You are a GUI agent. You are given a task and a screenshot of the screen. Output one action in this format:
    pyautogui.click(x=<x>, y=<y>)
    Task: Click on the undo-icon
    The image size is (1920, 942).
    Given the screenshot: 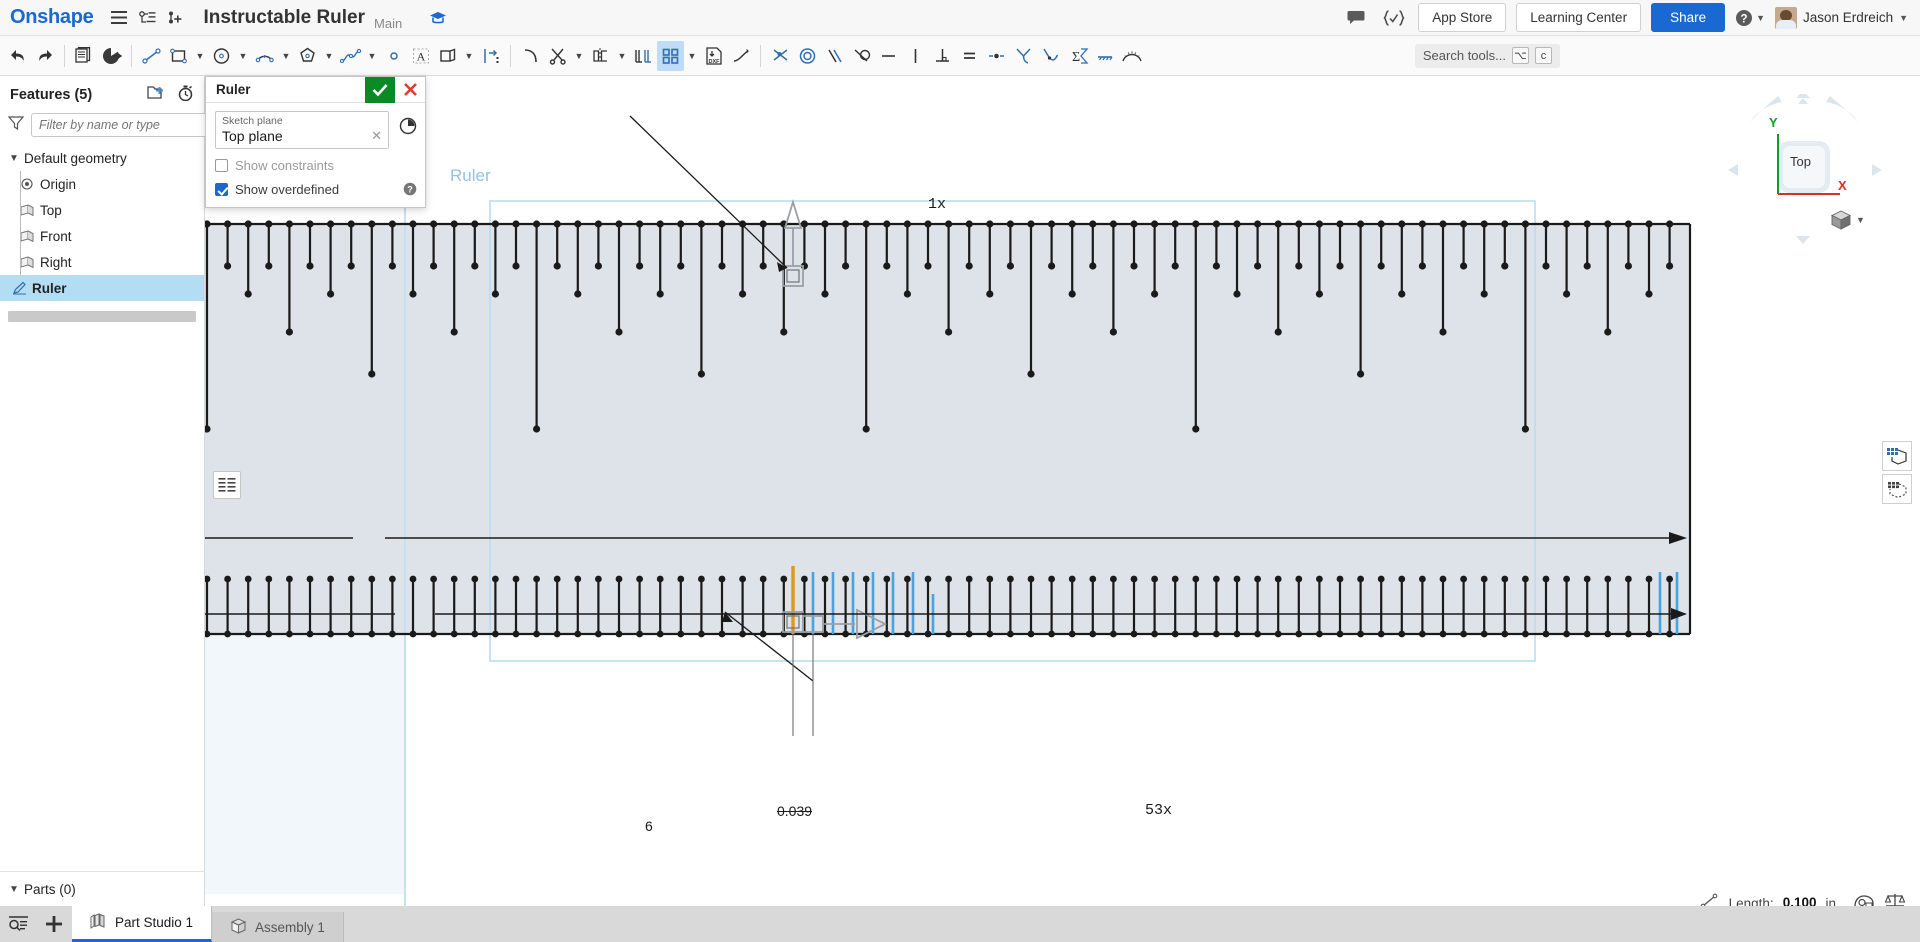 What is the action you would take?
    pyautogui.click(x=17, y=56)
    